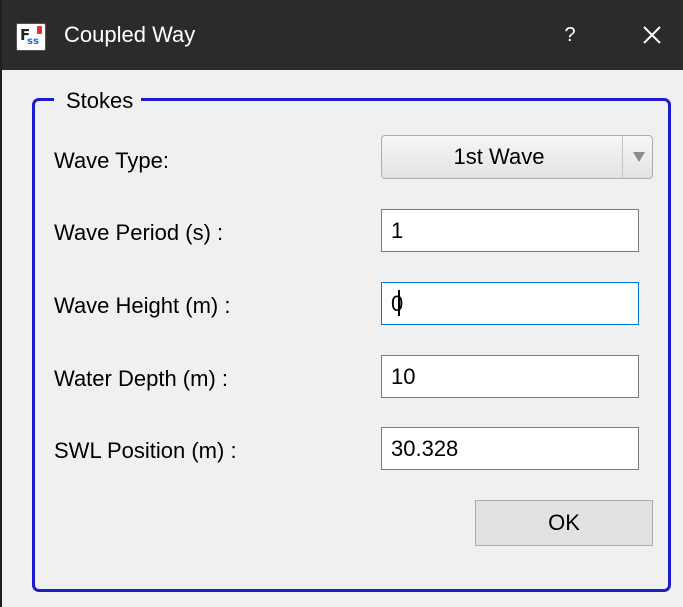  I want to click on close-button, so click(652, 35).